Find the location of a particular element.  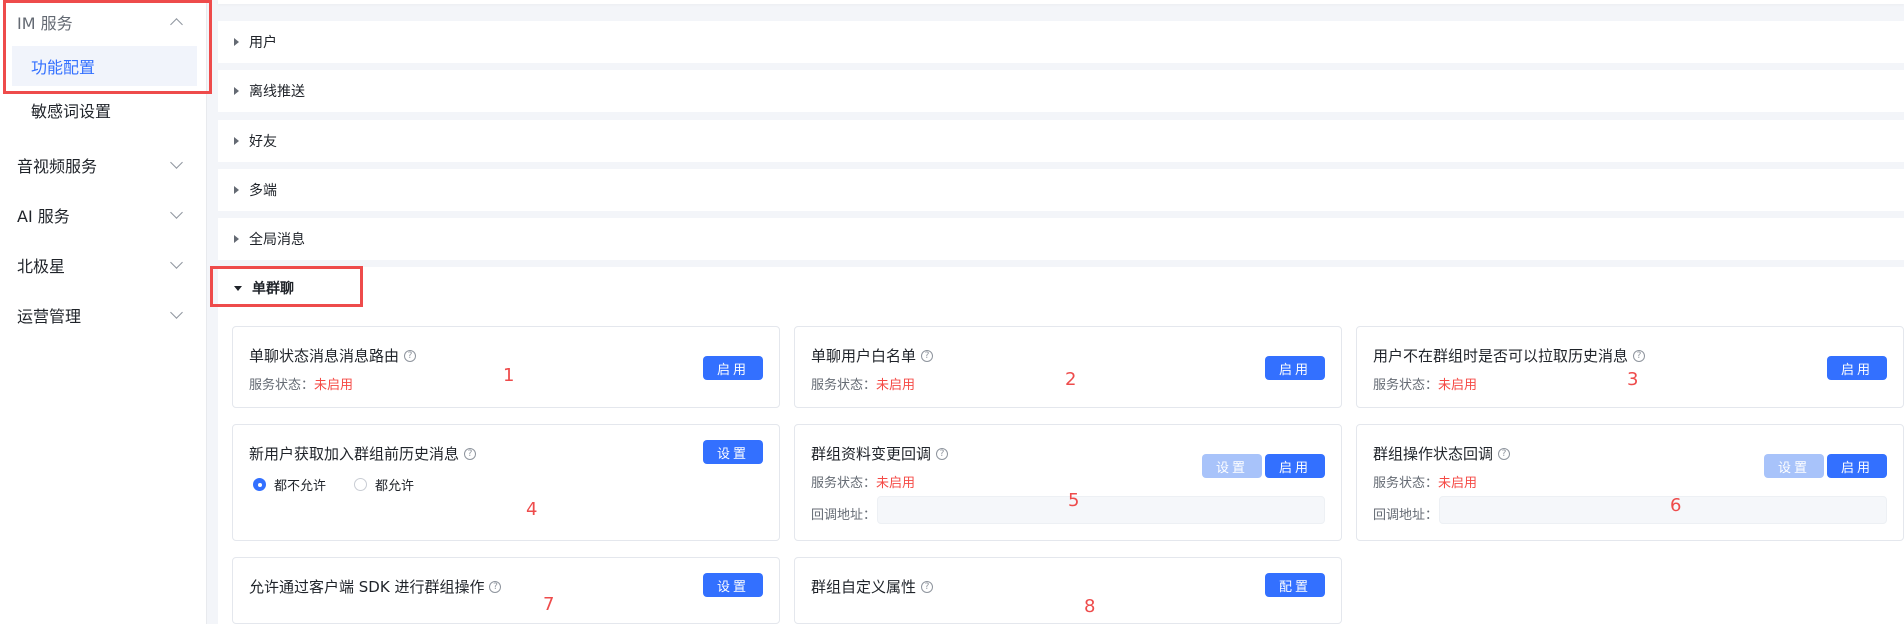

sidebar-group-polaris: 北极星 is located at coordinates (103, 265).